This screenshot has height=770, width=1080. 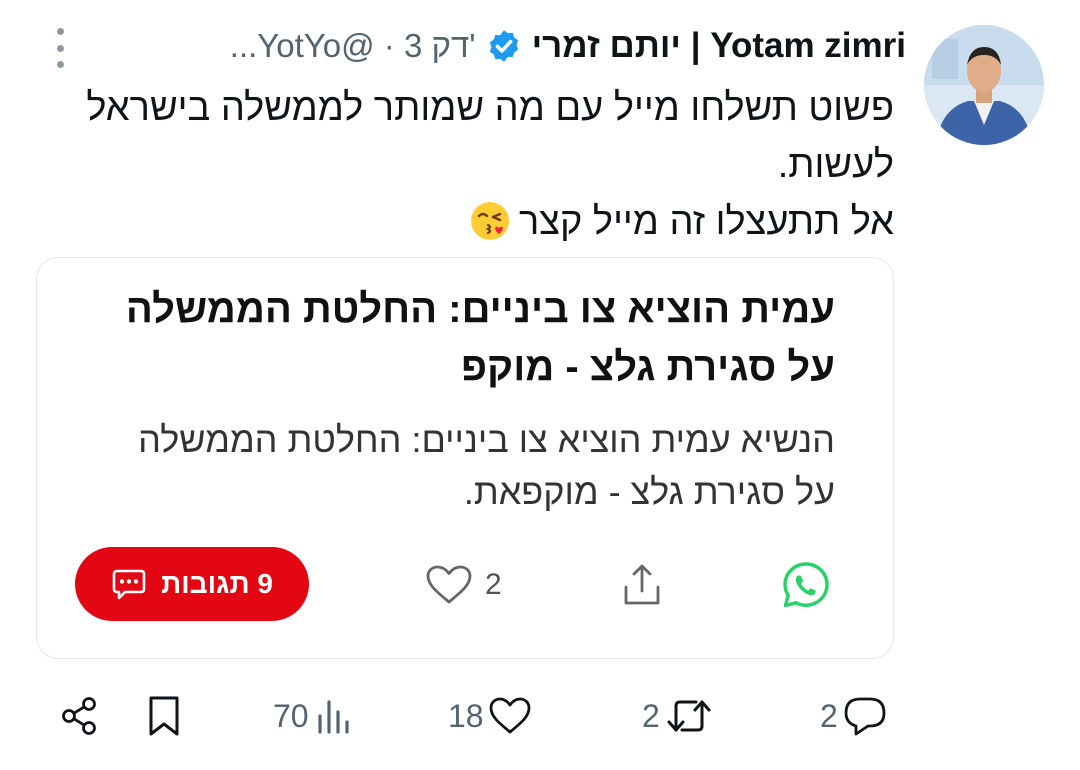 What do you see at coordinates (466, 715) in the screenshot?
I see `like-count: 18` at bounding box center [466, 715].